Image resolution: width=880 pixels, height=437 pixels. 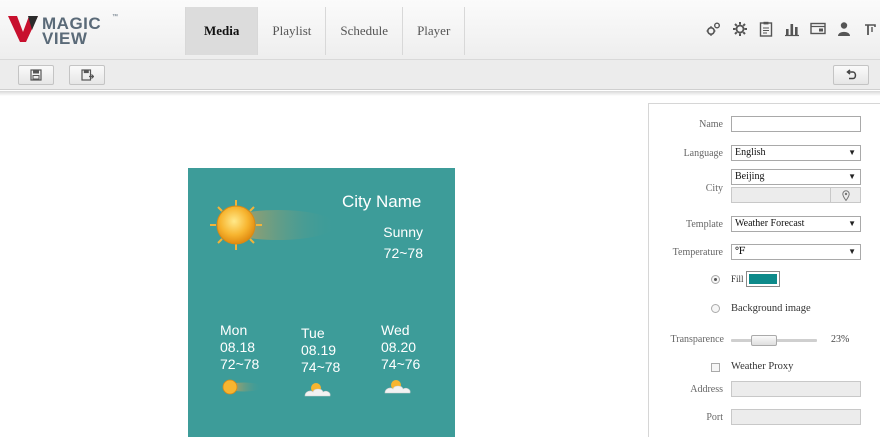 I want to click on preview-temp-range: 72~78, so click(x=403, y=253).